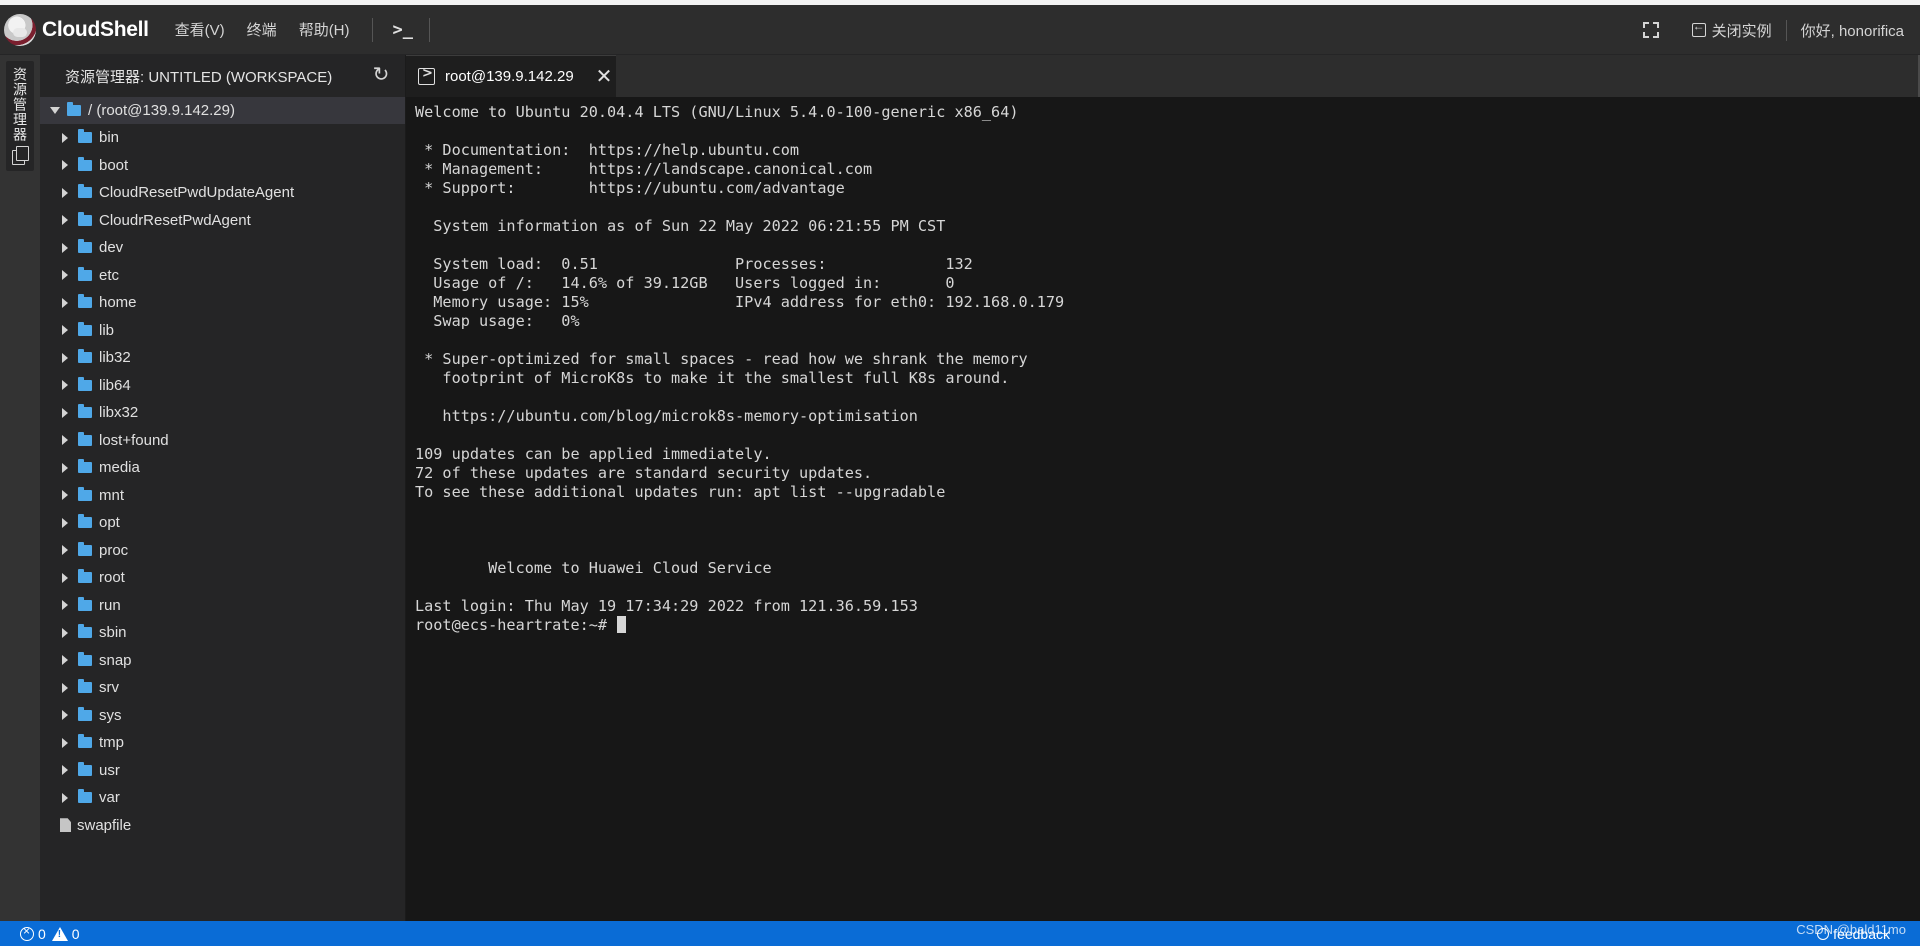 The height and width of the screenshot is (946, 1920). What do you see at coordinates (197, 193) in the screenshot?
I see `tree-folder-label: CloudResetPwdUpdateAgent` at bounding box center [197, 193].